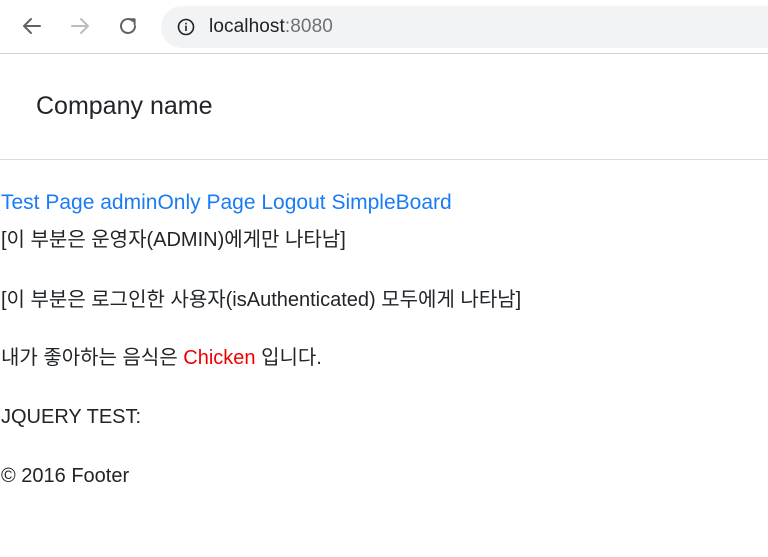 The height and width of the screenshot is (557, 768). I want to click on arrow-left-icon, so click(32, 26).